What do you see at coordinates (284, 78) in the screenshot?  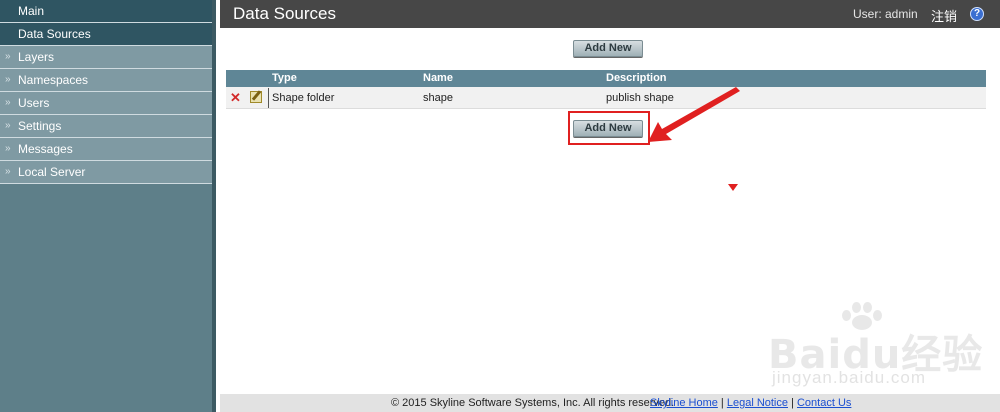 I see `column-header-type: Type` at bounding box center [284, 78].